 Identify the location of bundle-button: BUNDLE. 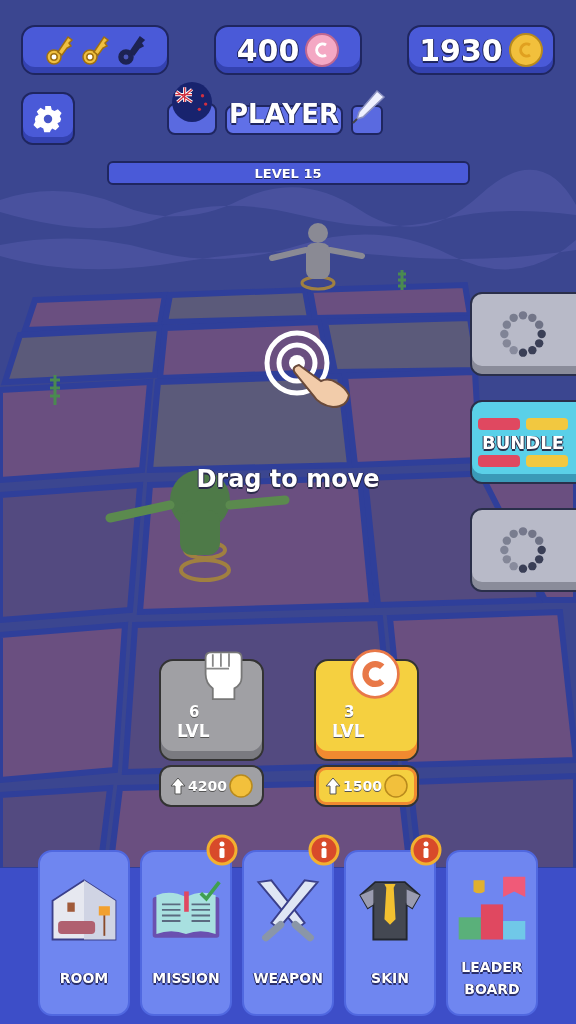
(523, 442).